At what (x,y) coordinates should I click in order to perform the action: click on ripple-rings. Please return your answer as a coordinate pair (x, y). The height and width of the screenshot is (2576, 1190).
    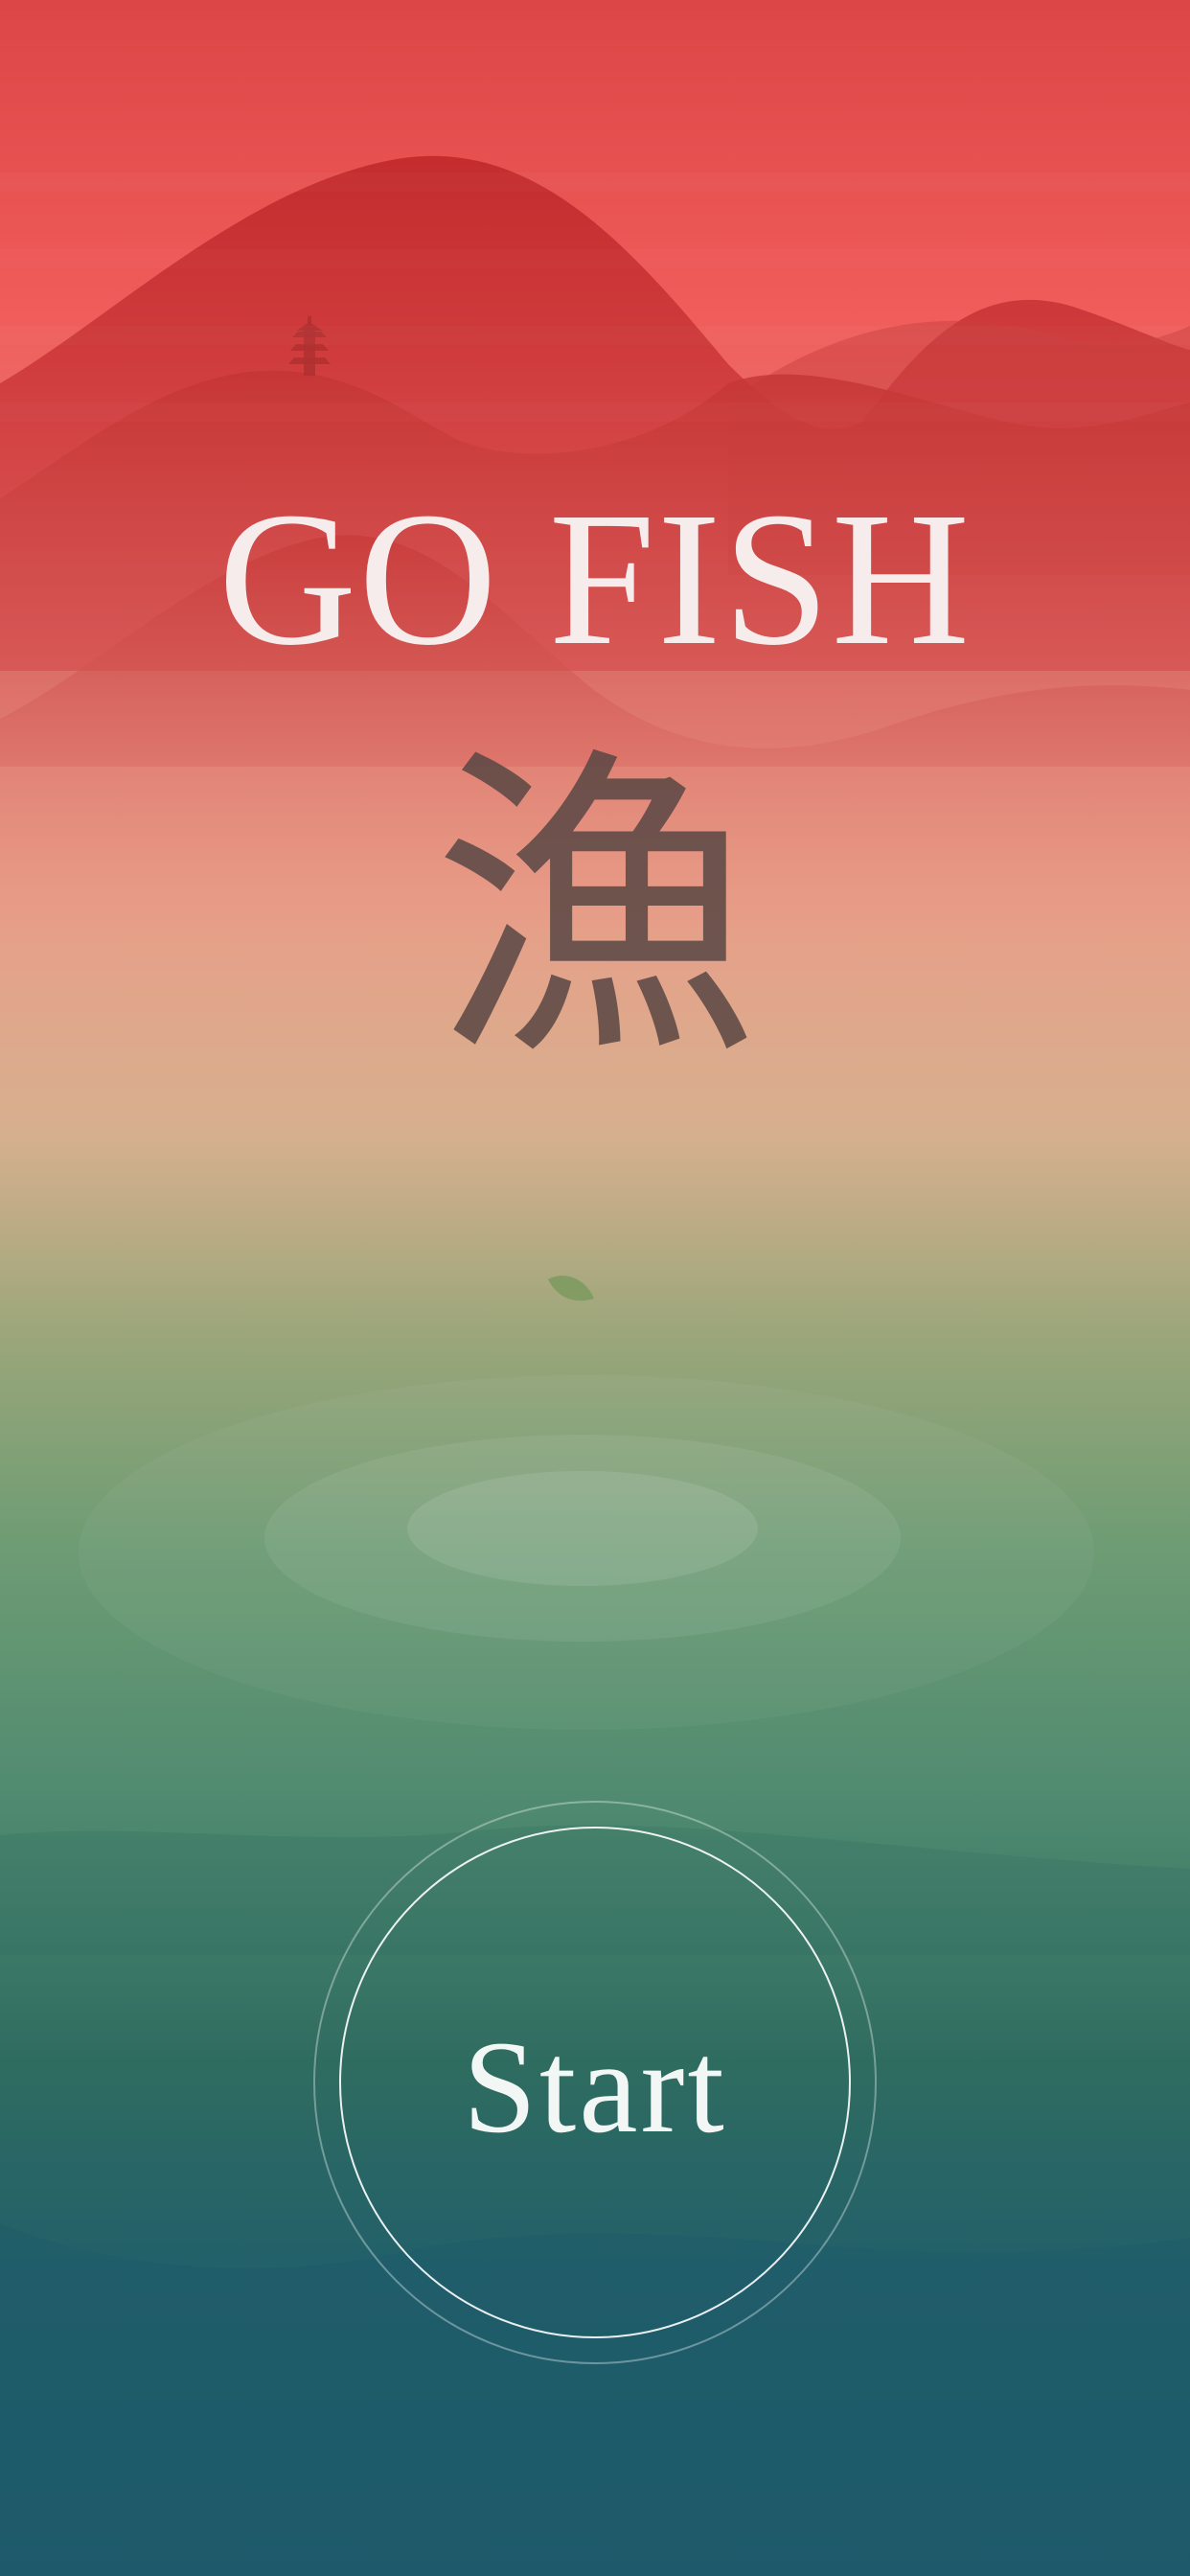
    Looking at the image, I should click on (587, 1552).